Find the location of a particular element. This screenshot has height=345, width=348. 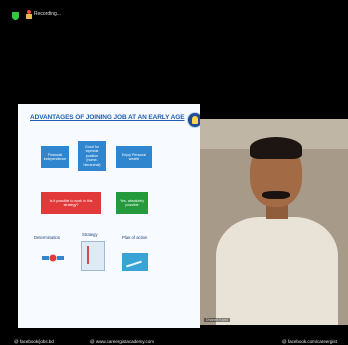

footer-facebook-right: @ facebook.com/careergist is located at coordinates (309, 341).